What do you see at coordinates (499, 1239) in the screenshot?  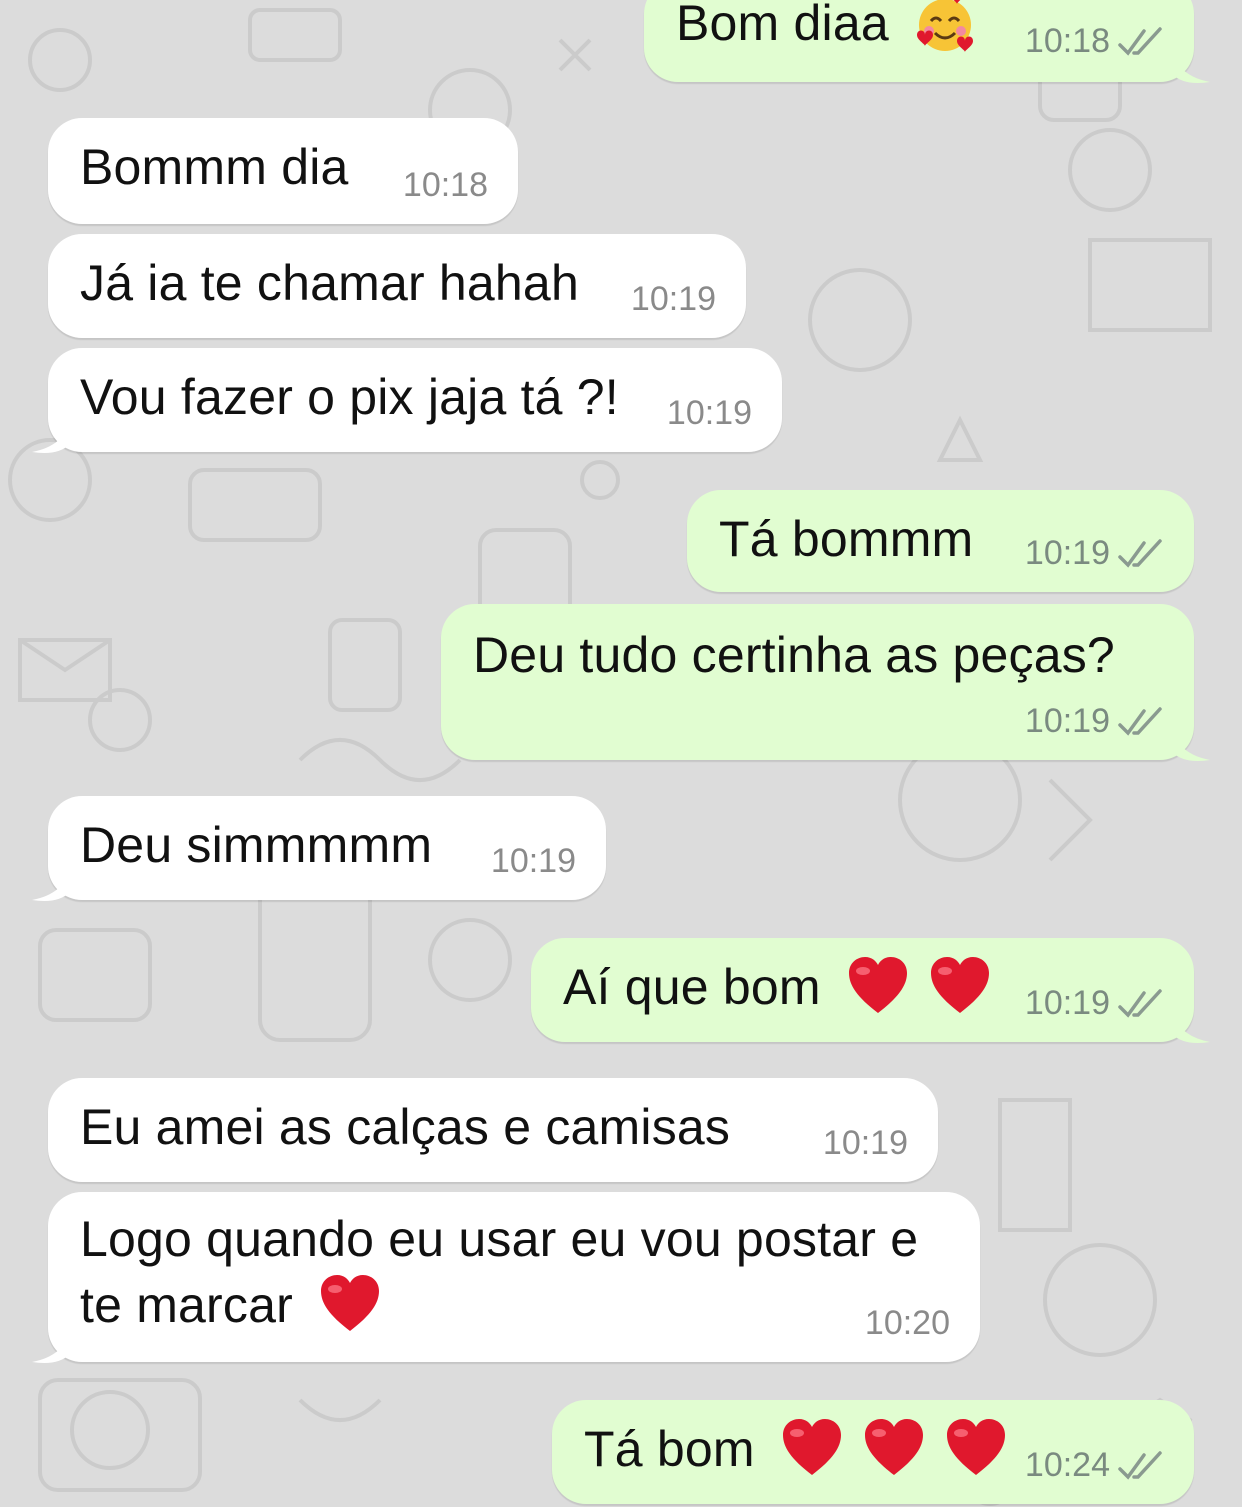 I see `message-text-line-1: Logo quando eu usar eu vou postar e` at bounding box center [499, 1239].